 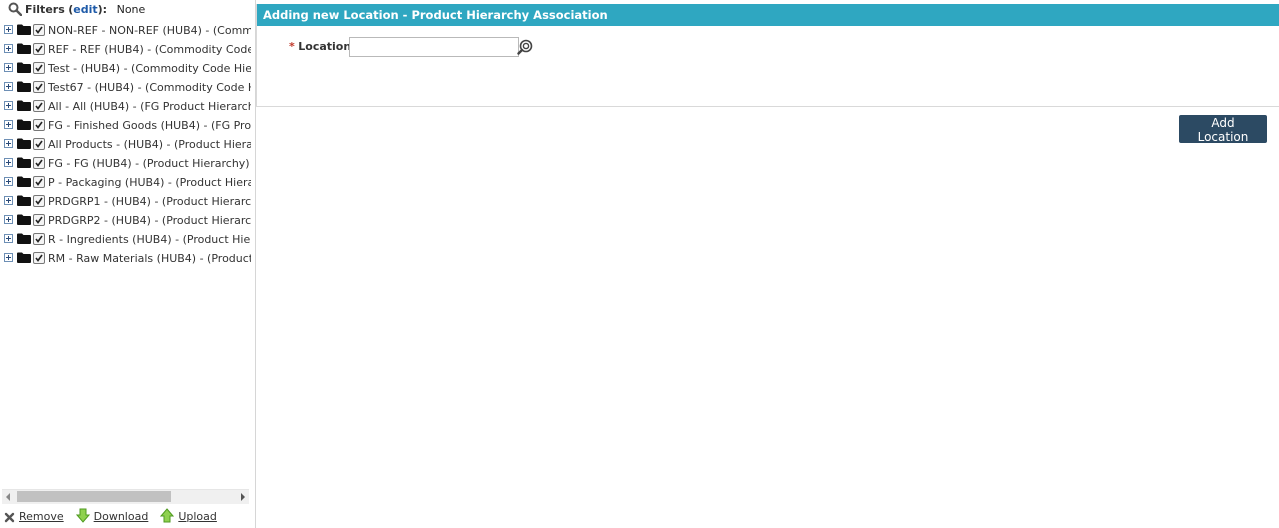 I want to click on download-arrow-icon, so click(x=82, y=515).